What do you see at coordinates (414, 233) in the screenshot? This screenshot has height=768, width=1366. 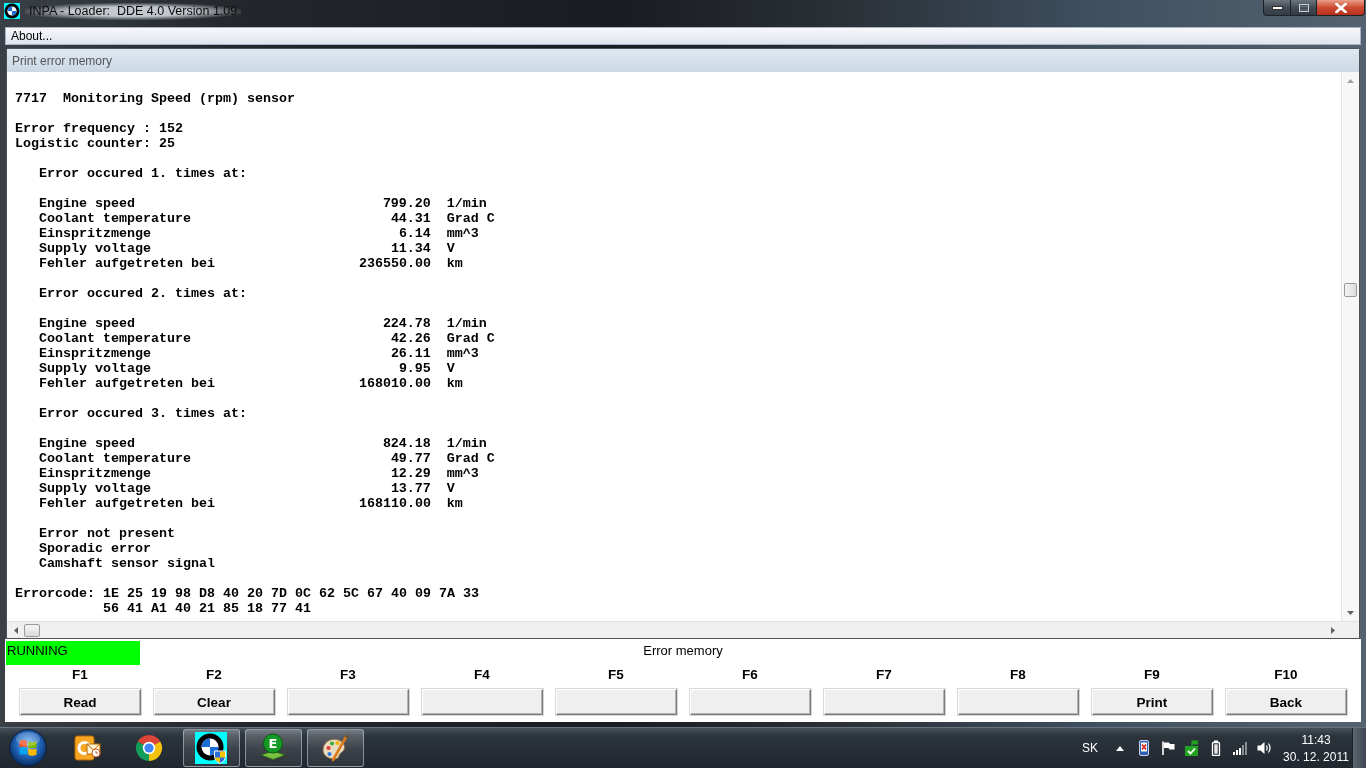 I see `reading-value: 6.14` at bounding box center [414, 233].